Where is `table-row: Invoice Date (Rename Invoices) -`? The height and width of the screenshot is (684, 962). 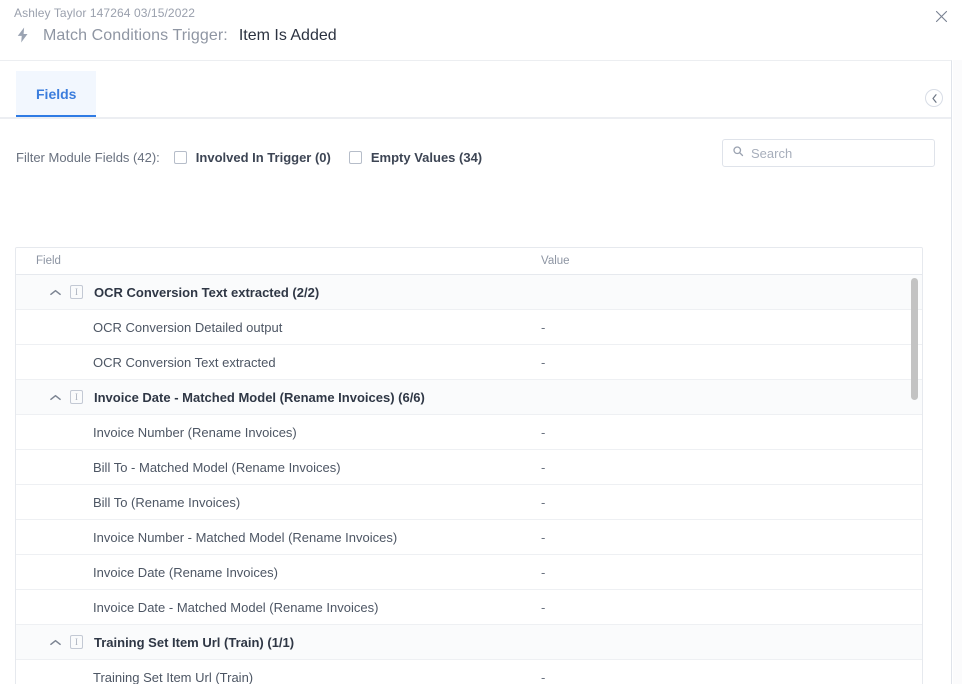
table-row: Invoice Date (Rename Invoices) - is located at coordinates (469, 572).